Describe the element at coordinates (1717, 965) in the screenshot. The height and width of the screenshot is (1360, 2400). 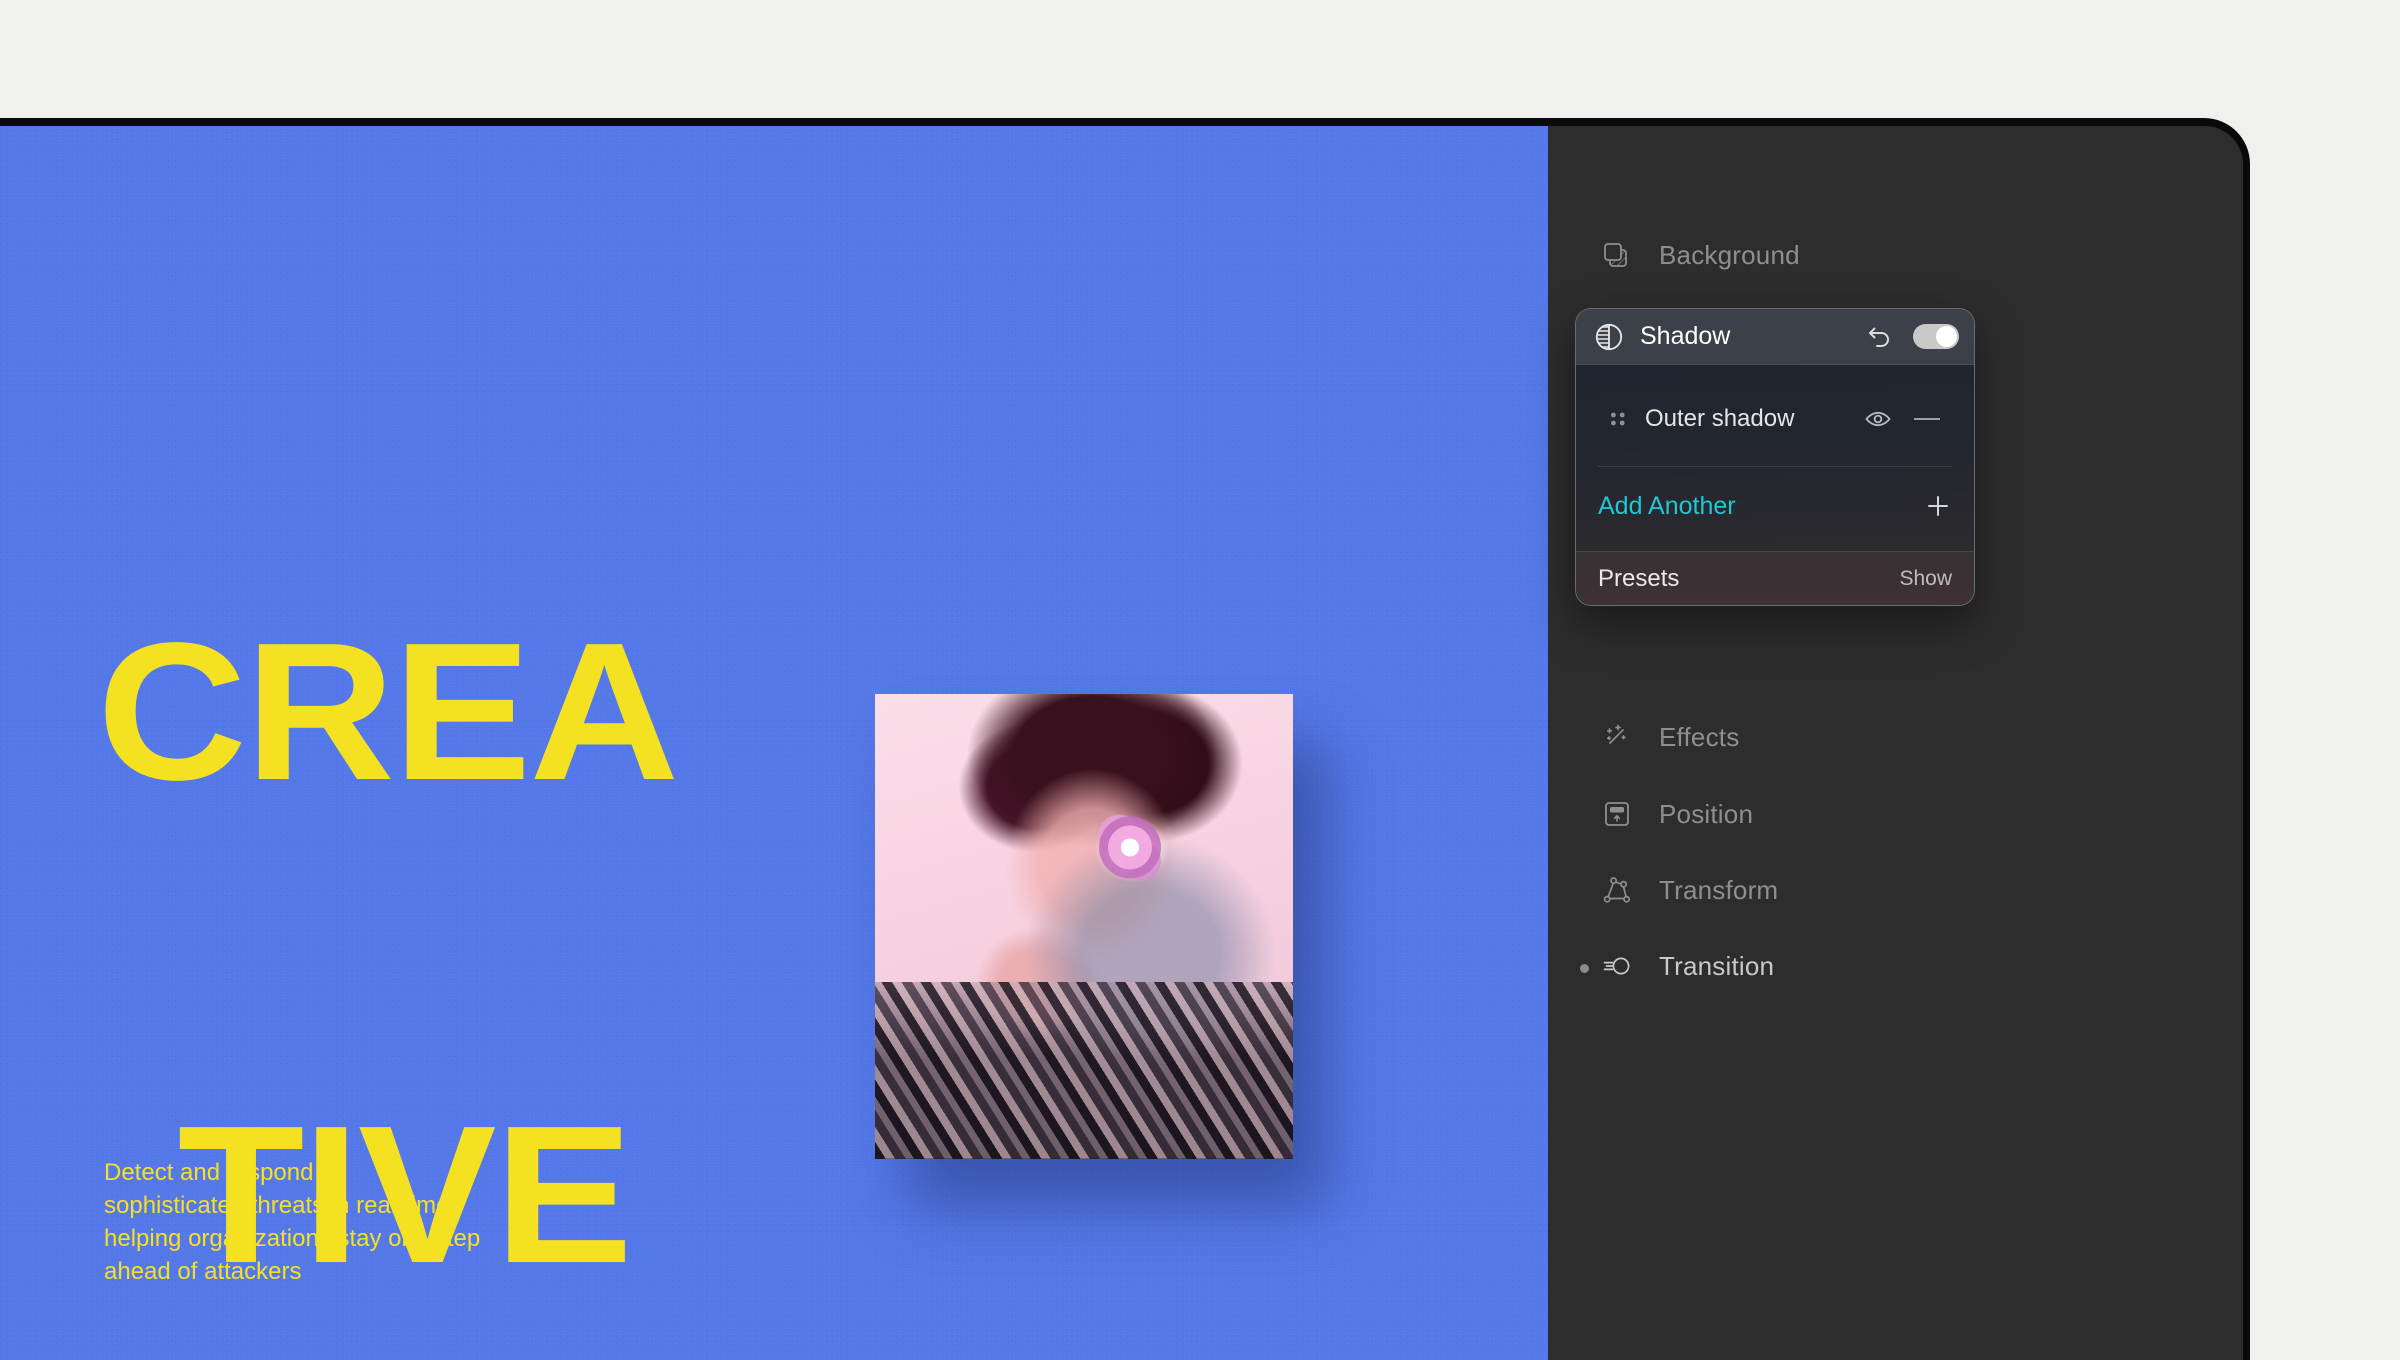
I see `sidebar-item-label: Transition` at that location.